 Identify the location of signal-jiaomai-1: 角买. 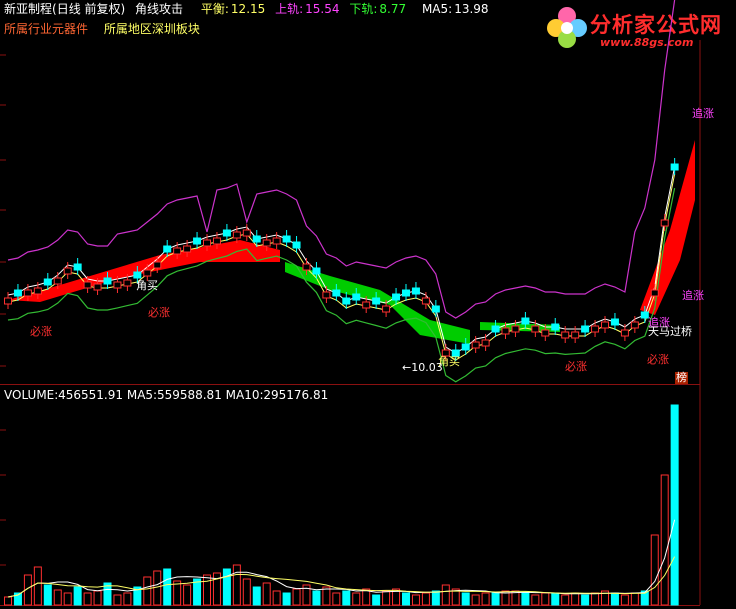
(147, 285).